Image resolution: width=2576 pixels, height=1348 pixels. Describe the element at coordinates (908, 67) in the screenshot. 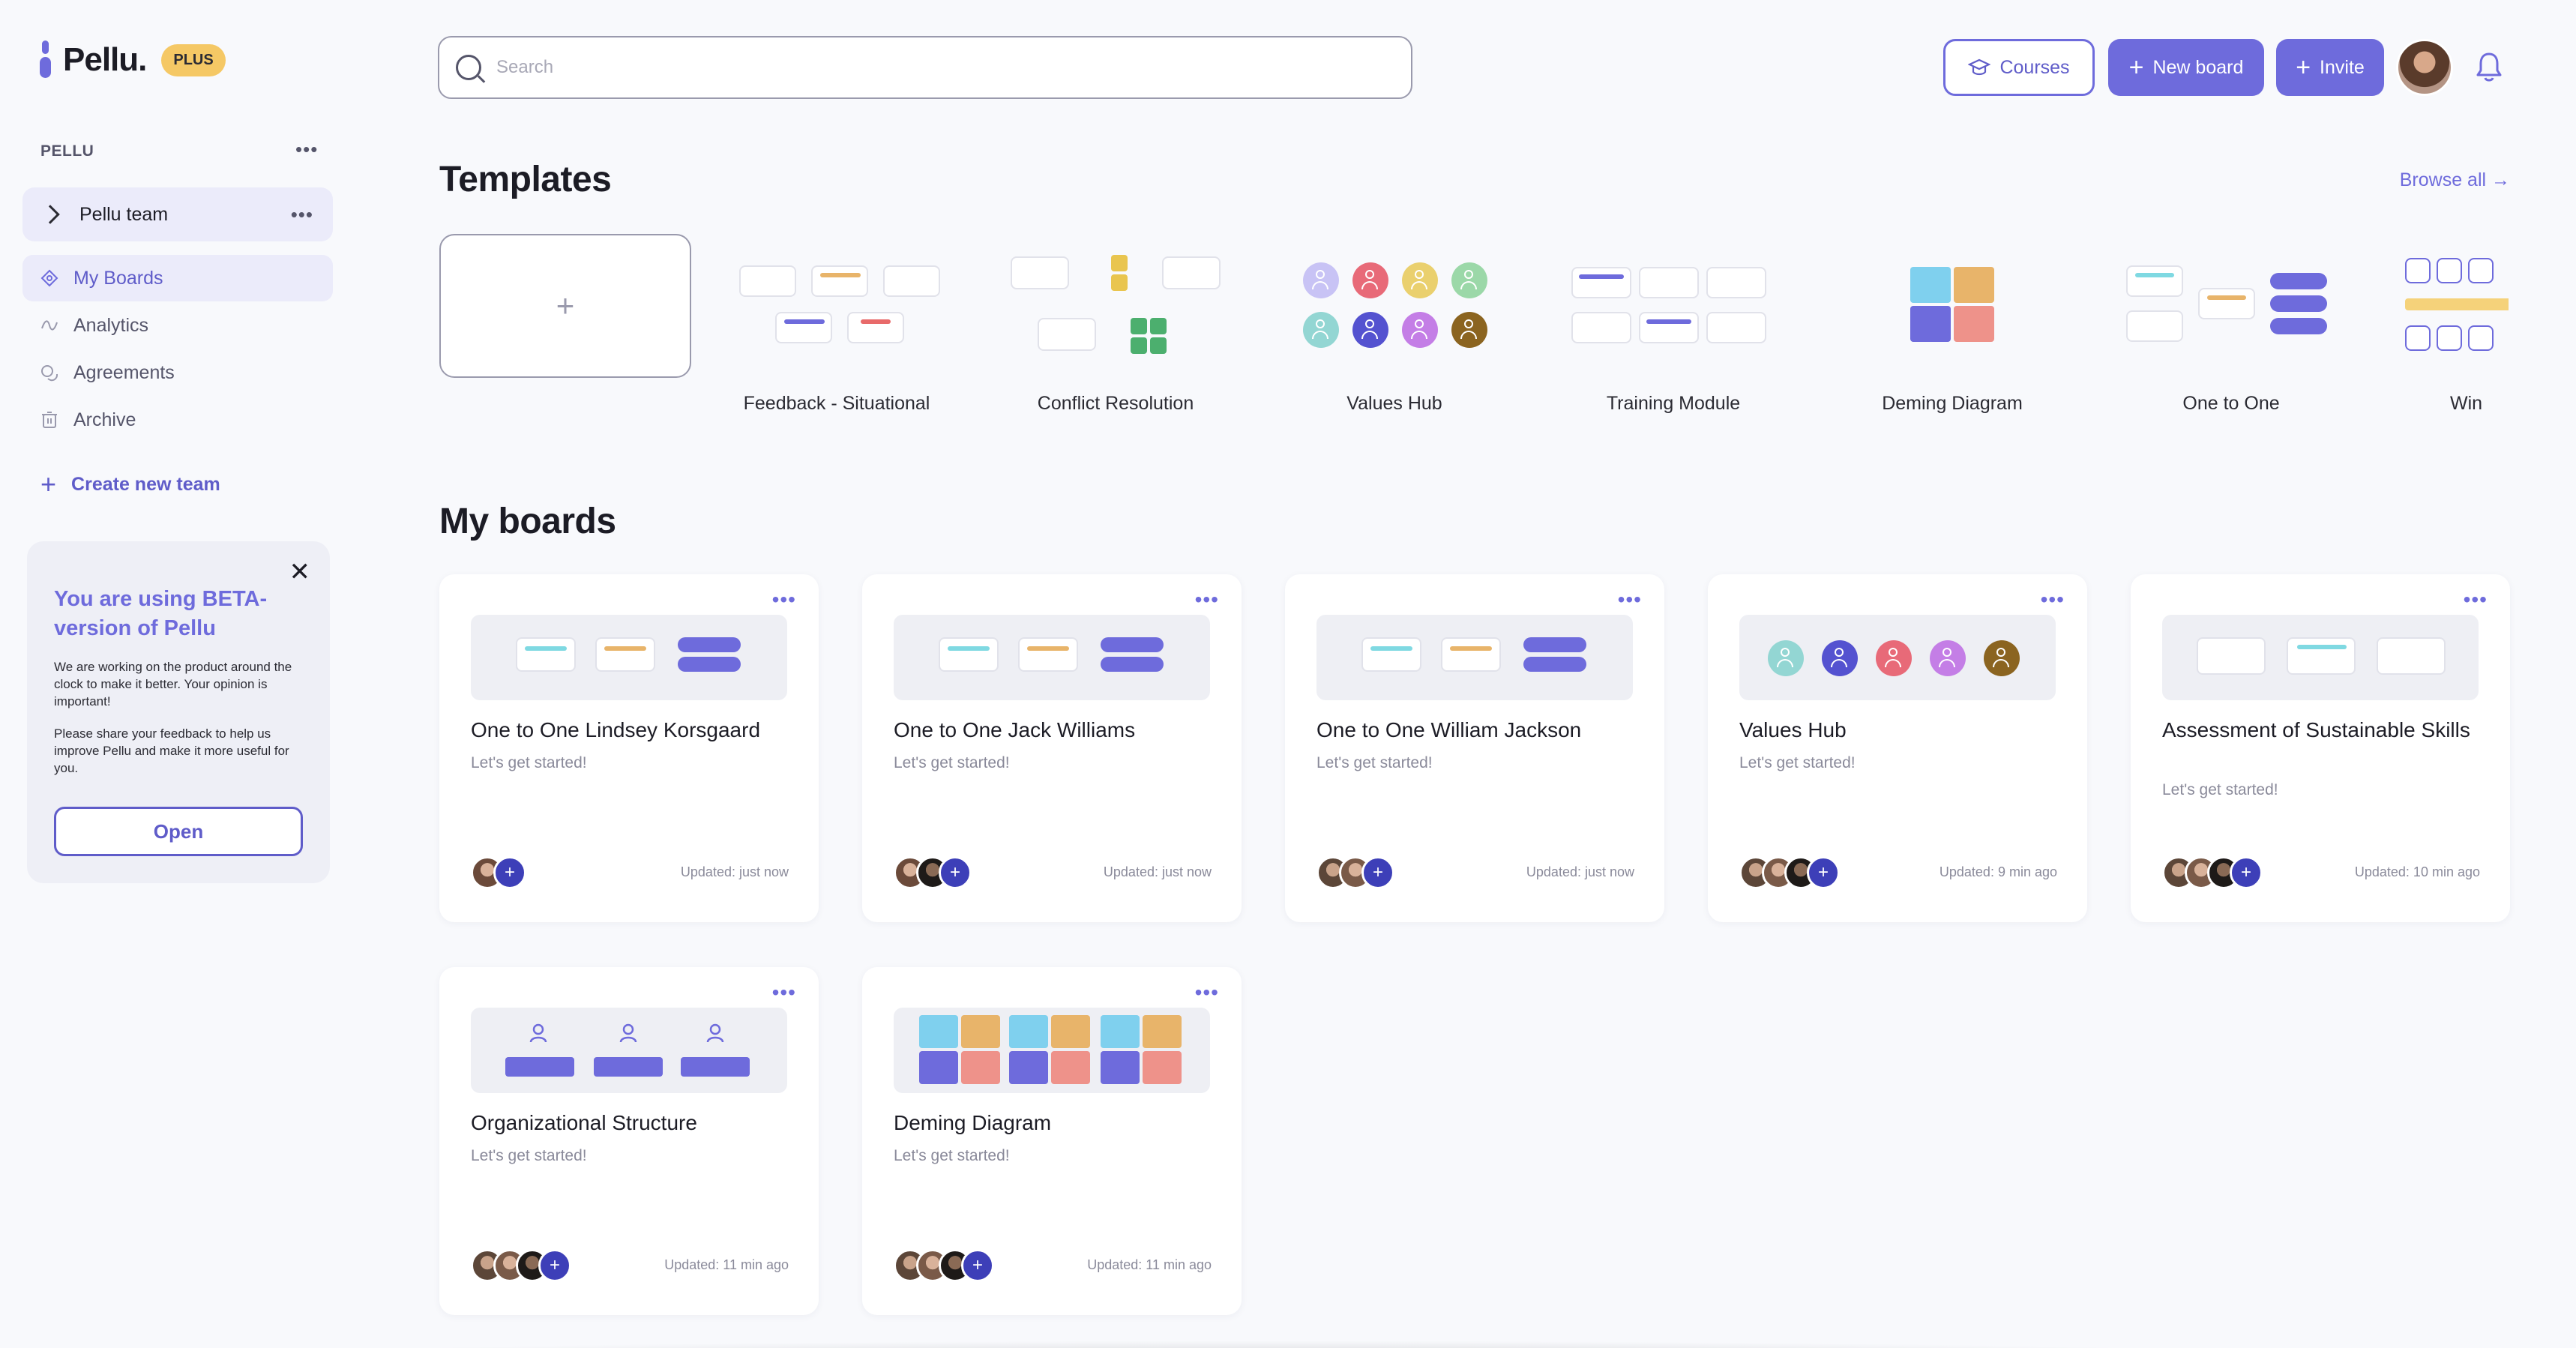

I see `search-input` at that location.